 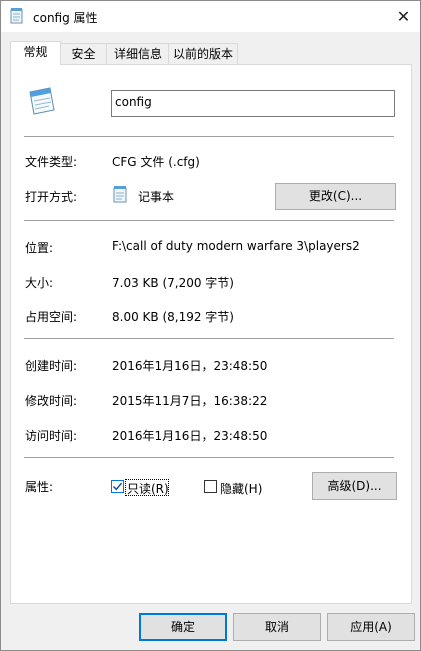 I want to click on opens-with-value: 记事本, so click(x=156, y=197).